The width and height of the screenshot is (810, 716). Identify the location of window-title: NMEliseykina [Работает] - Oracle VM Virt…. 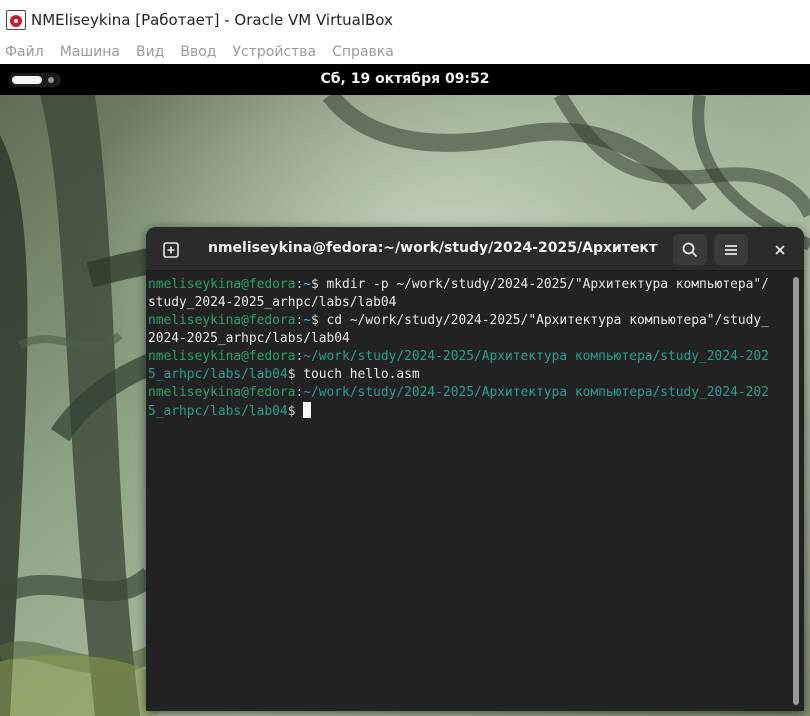
(212, 20).